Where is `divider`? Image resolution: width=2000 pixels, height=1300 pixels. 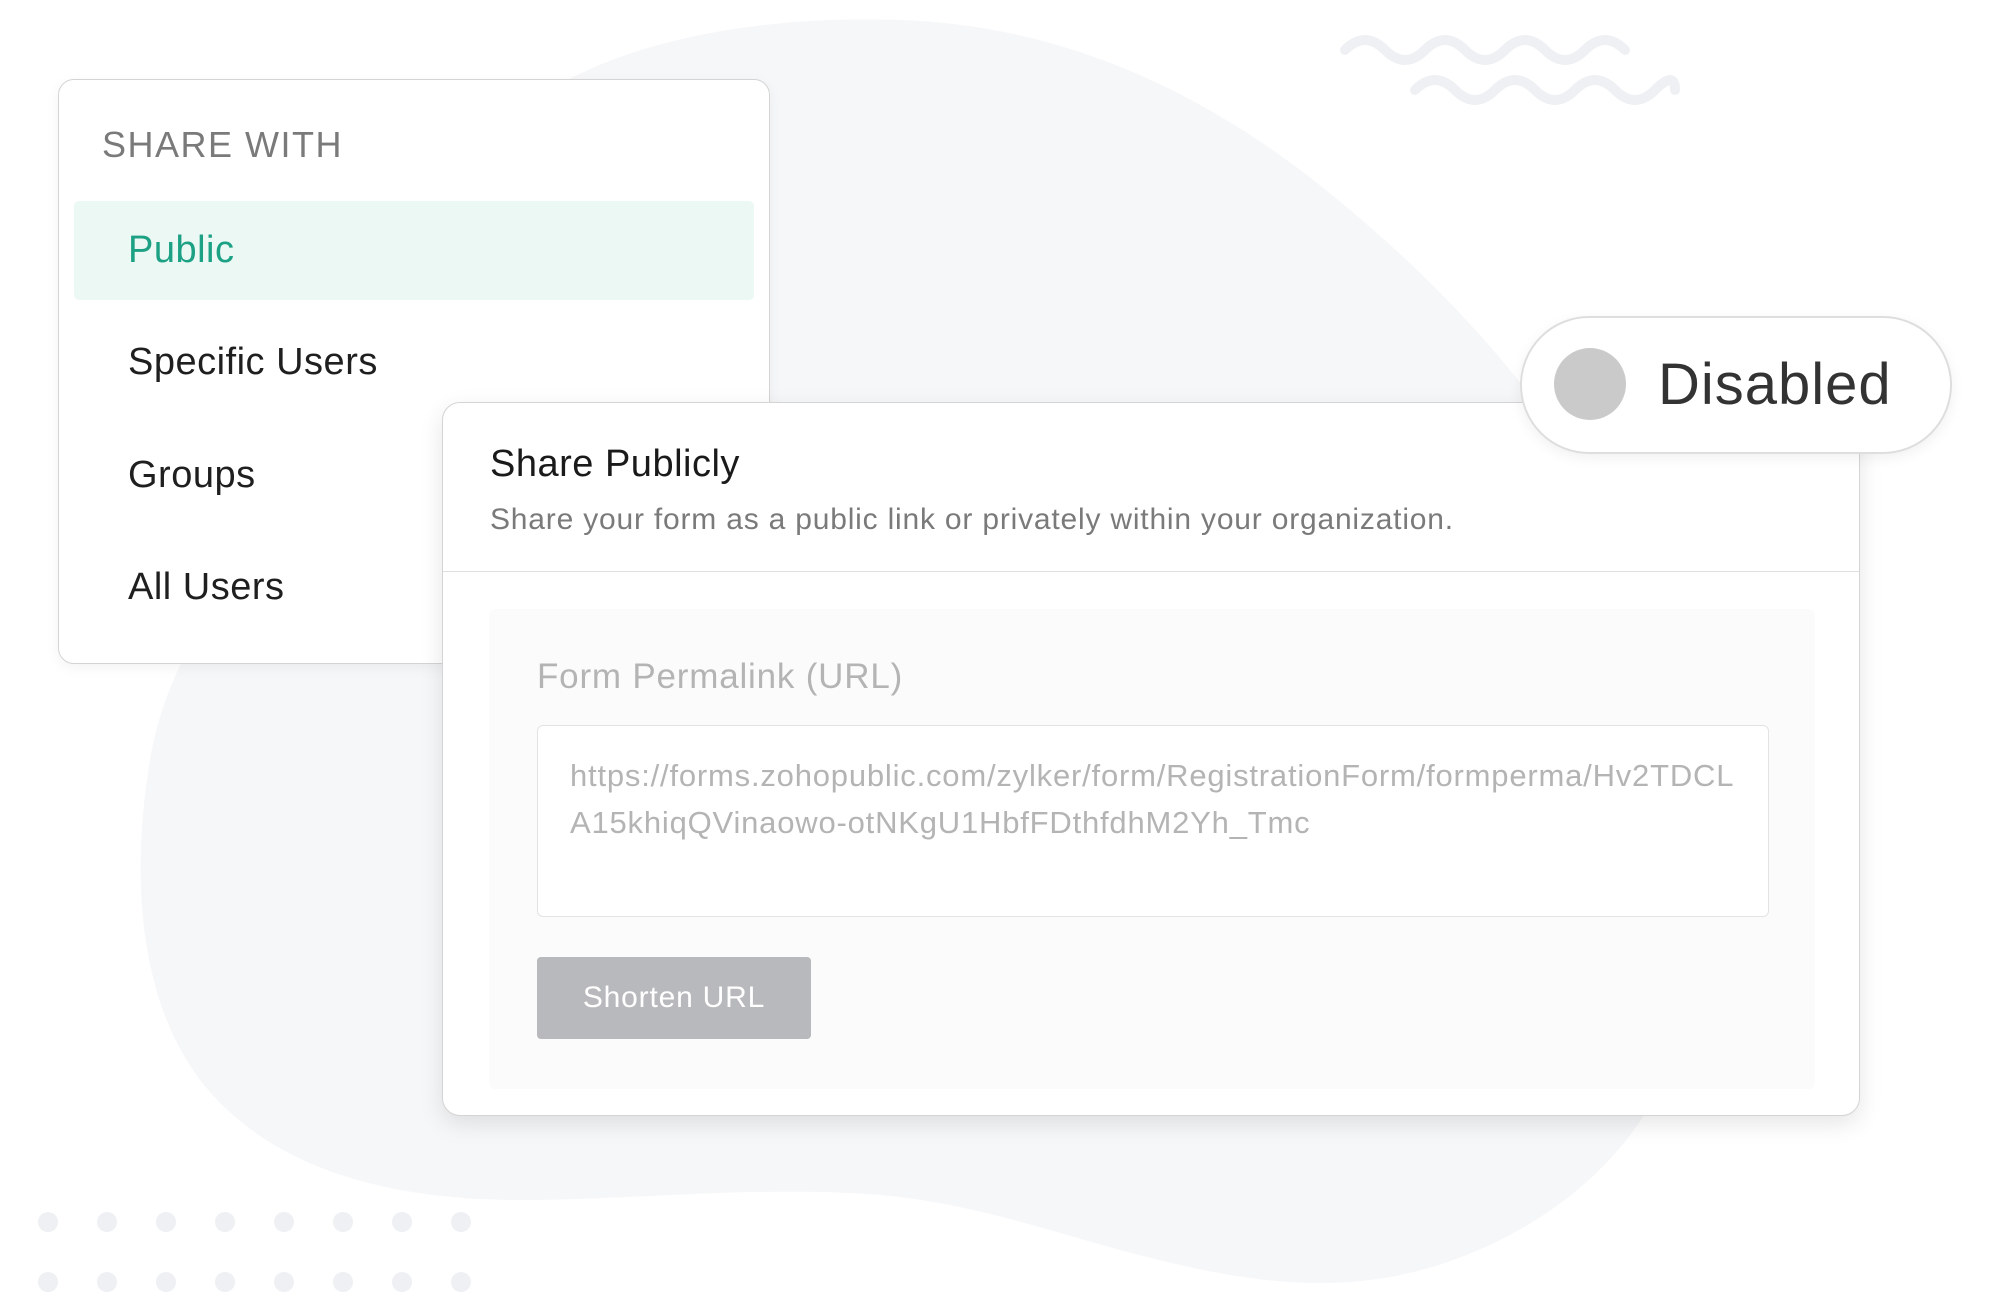 divider is located at coordinates (1151, 571).